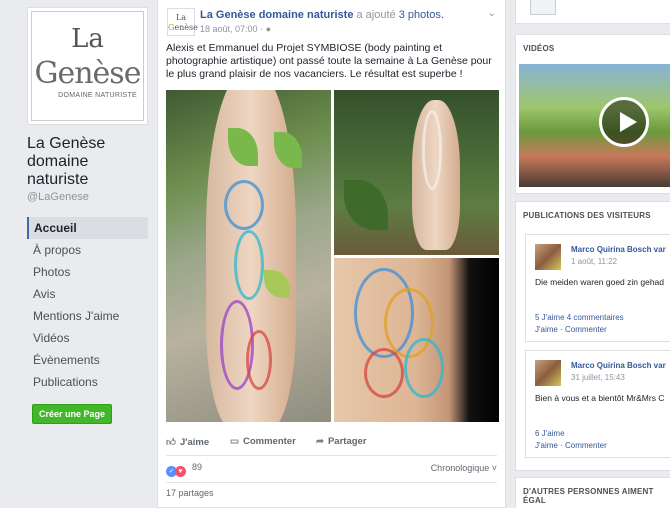  What do you see at coordinates (87, 162) in the screenshot?
I see `page-title: La Genèse domaine naturiste` at bounding box center [87, 162].